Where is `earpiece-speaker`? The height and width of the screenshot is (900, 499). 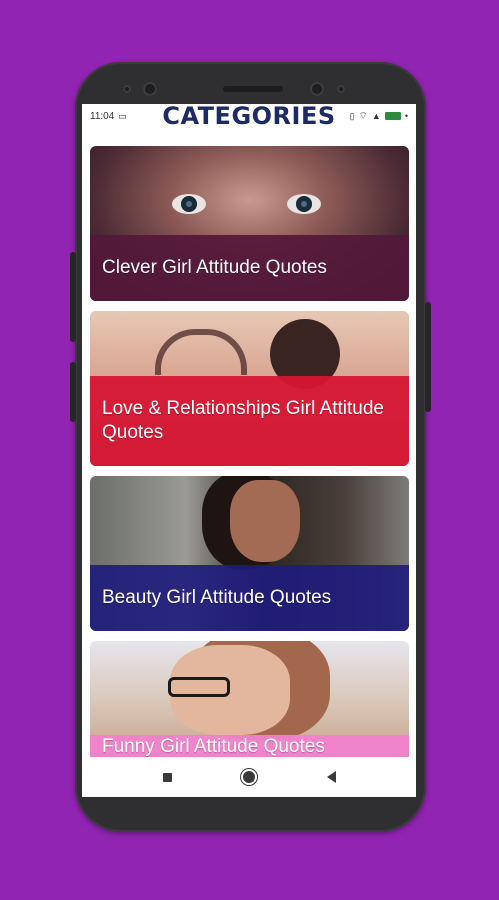
earpiece-speaker is located at coordinates (253, 89).